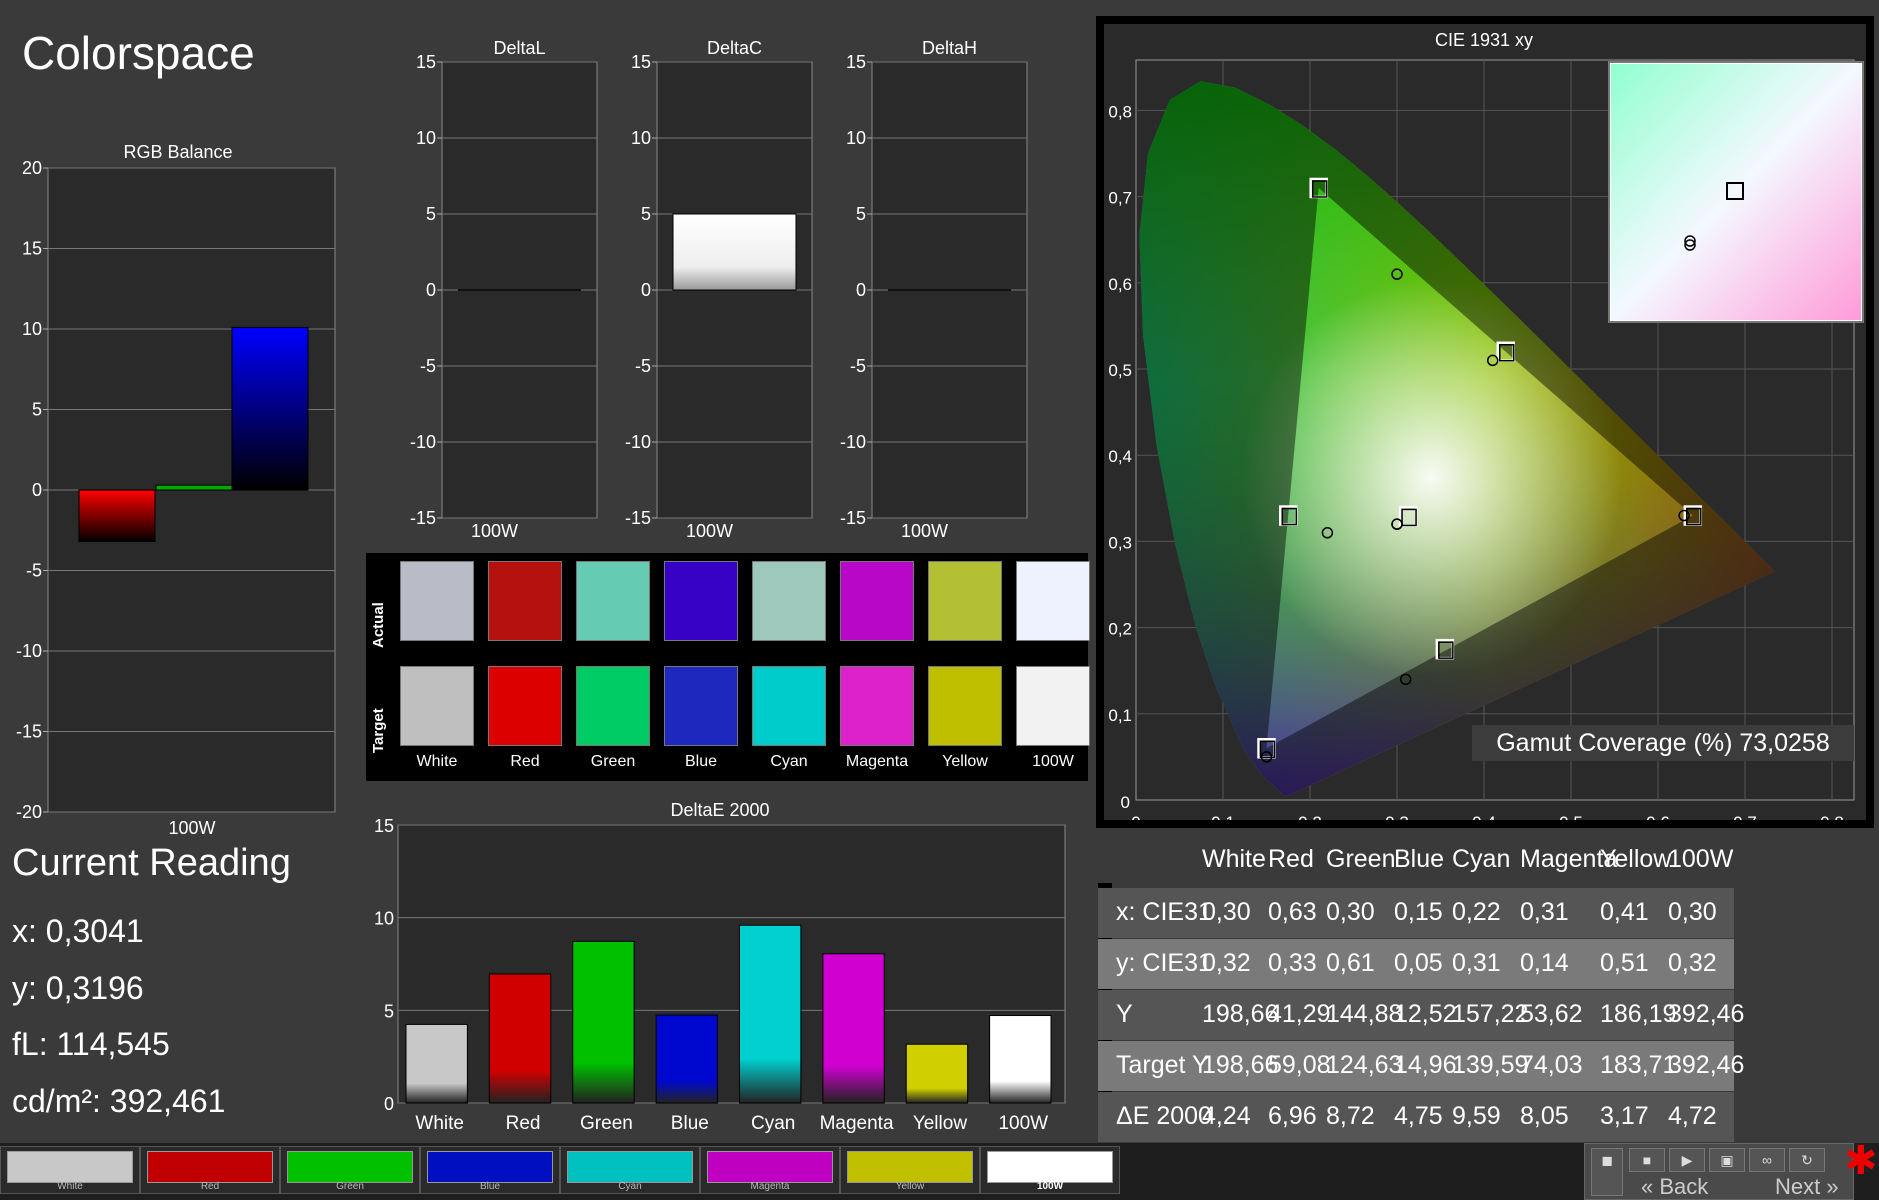 This screenshot has height=1200, width=1879. I want to click on x-tick-label: Cyan, so click(773, 1123).